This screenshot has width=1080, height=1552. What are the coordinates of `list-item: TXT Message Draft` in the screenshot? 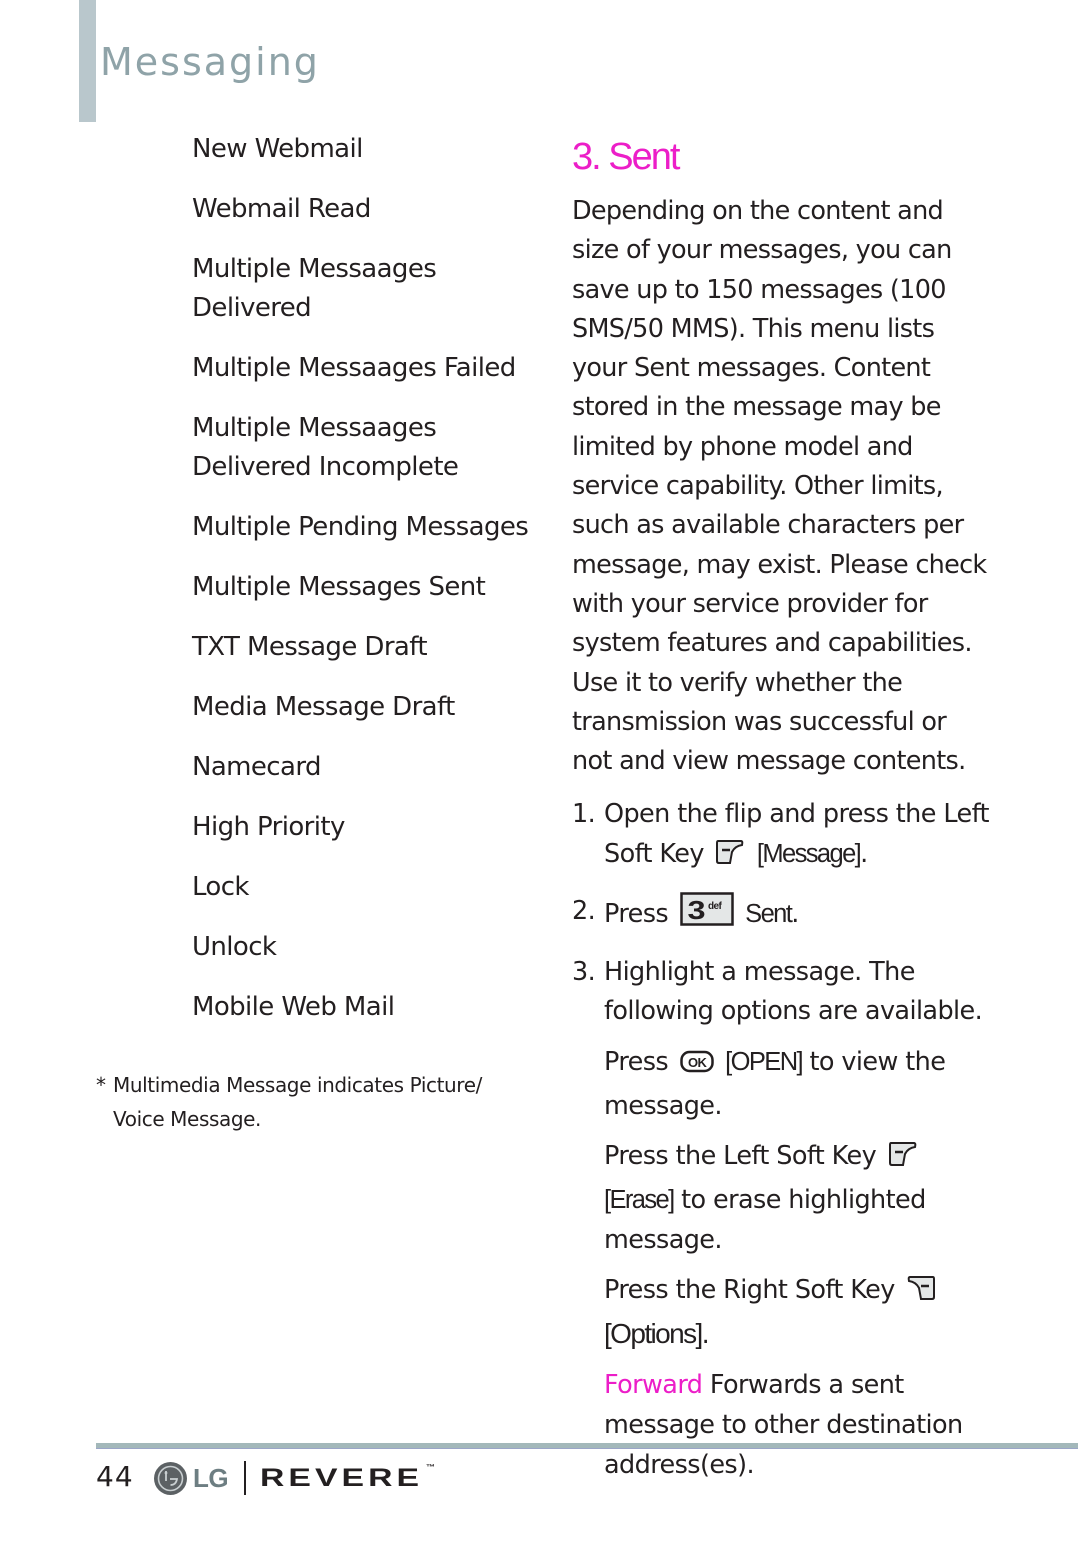 It's located at (310, 647).